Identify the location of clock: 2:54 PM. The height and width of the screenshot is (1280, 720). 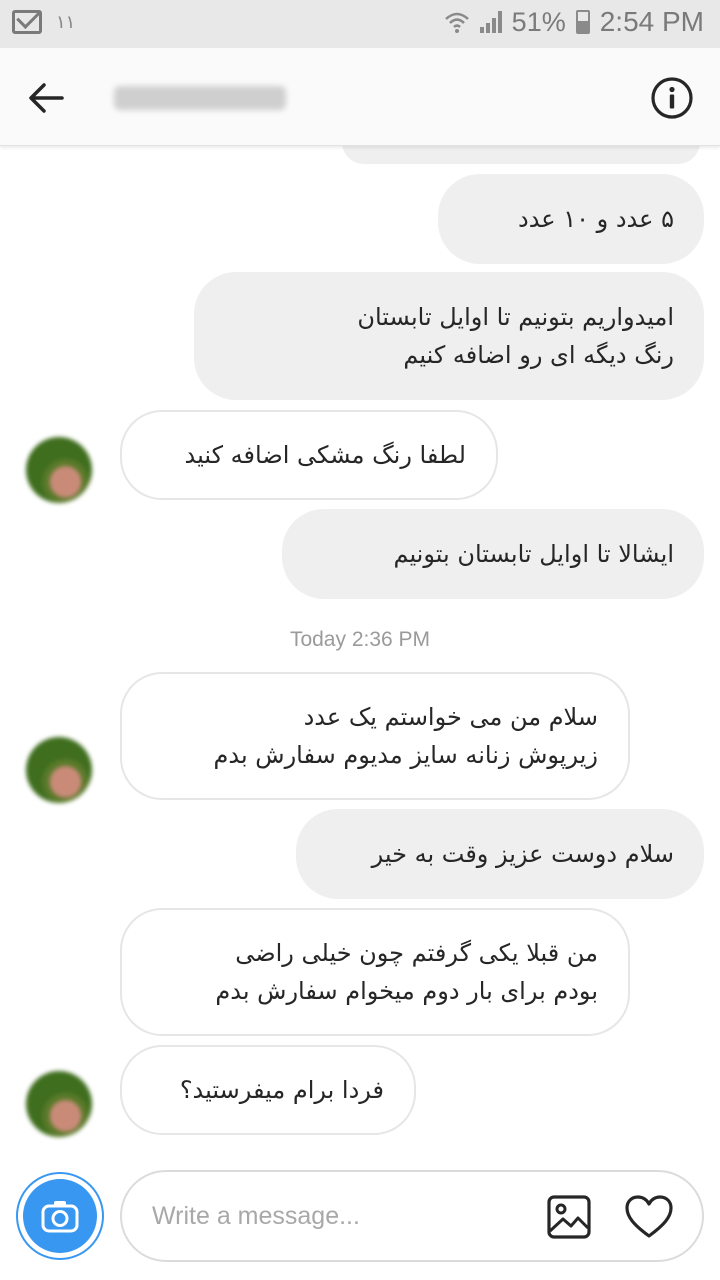
(651, 21).